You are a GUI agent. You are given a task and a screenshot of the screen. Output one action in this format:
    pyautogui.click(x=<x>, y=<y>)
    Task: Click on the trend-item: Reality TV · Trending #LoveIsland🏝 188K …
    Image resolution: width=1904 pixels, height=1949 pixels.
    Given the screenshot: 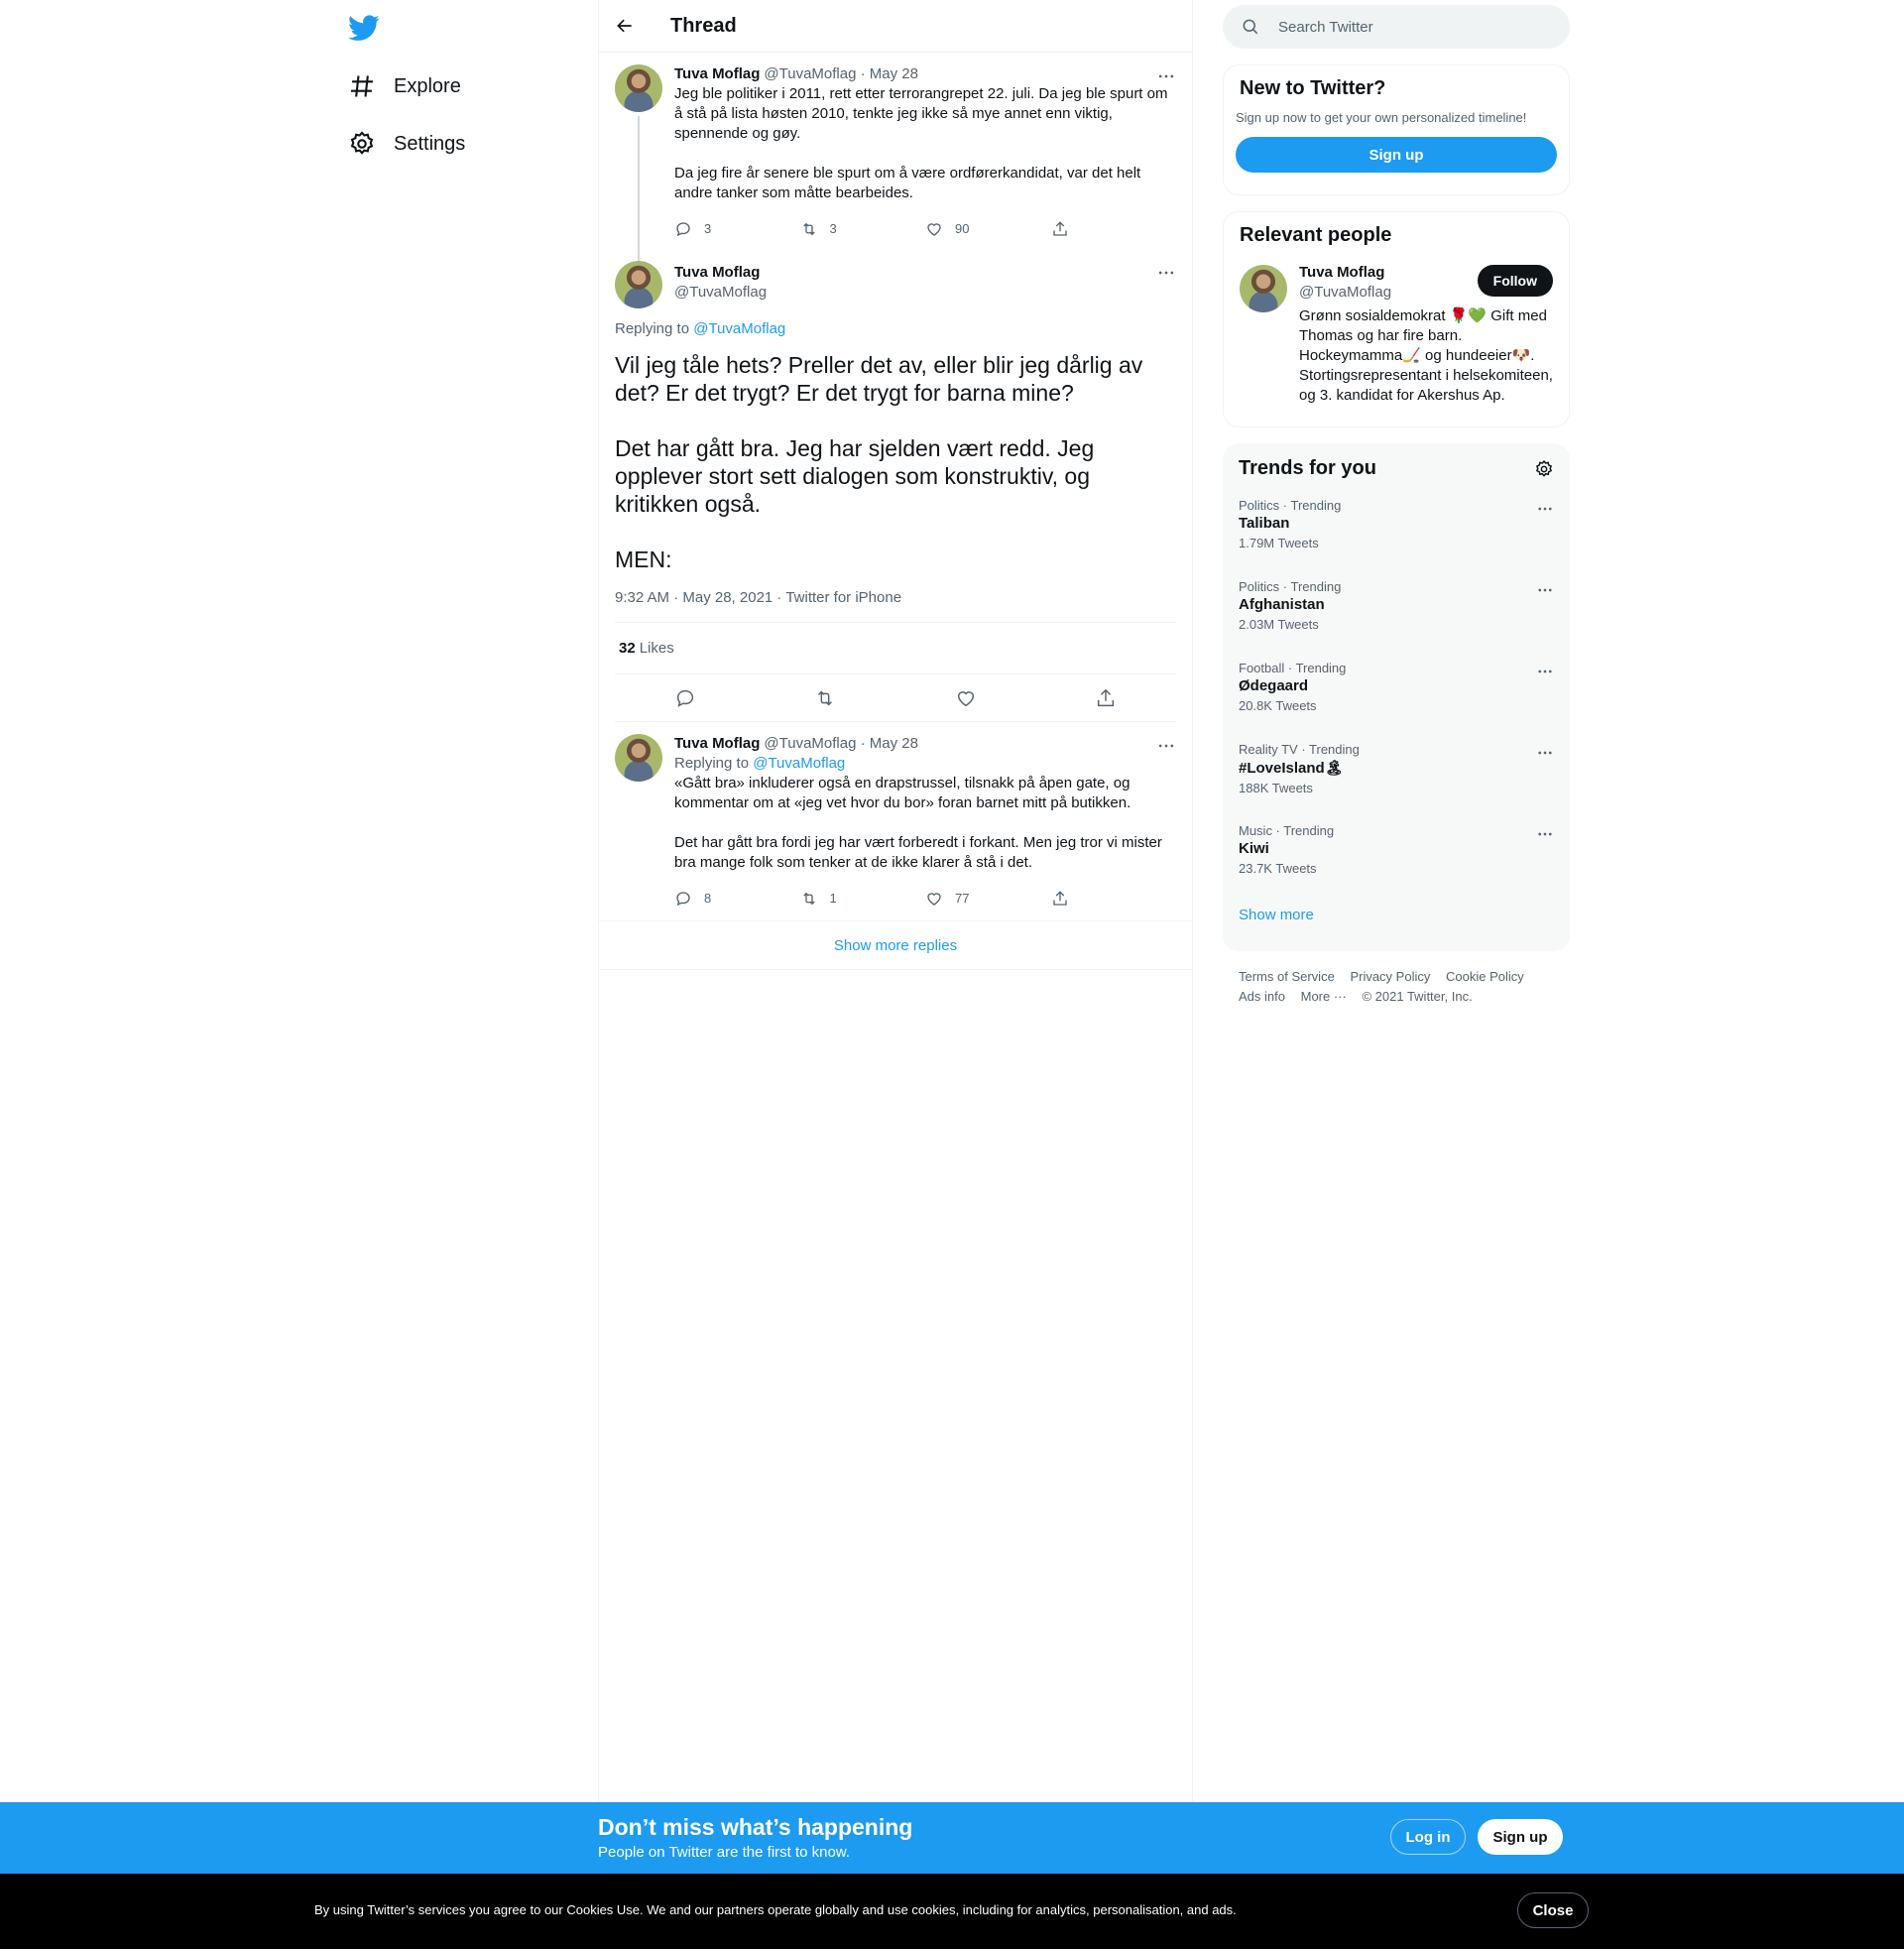 What is the action you would take?
    pyautogui.click(x=1396, y=771)
    